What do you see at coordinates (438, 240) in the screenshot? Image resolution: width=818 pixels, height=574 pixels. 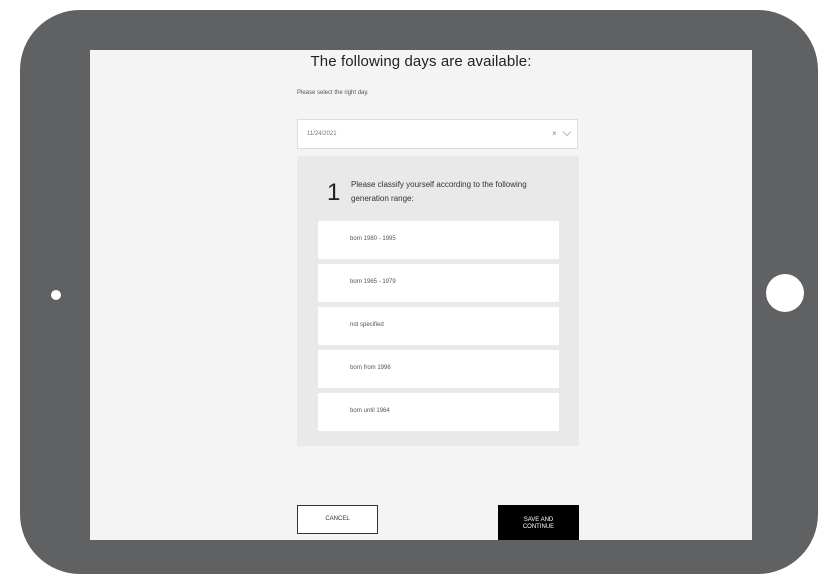 I see `option-born-1980-1995: born 1980 - 1995` at bounding box center [438, 240].